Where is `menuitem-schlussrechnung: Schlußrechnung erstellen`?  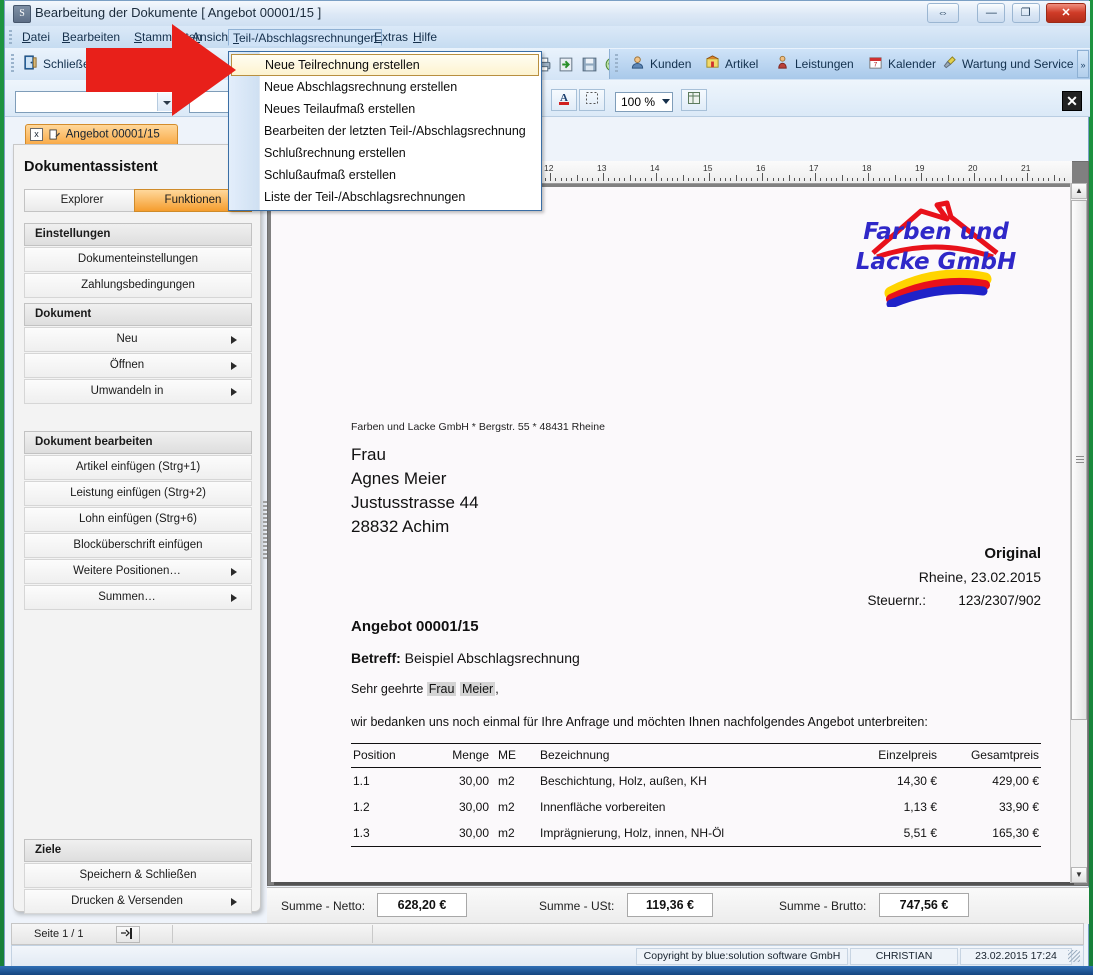
menuitem-schlussrechnung: Schlußrechnung erstellen is located at coordinates (385, 153).